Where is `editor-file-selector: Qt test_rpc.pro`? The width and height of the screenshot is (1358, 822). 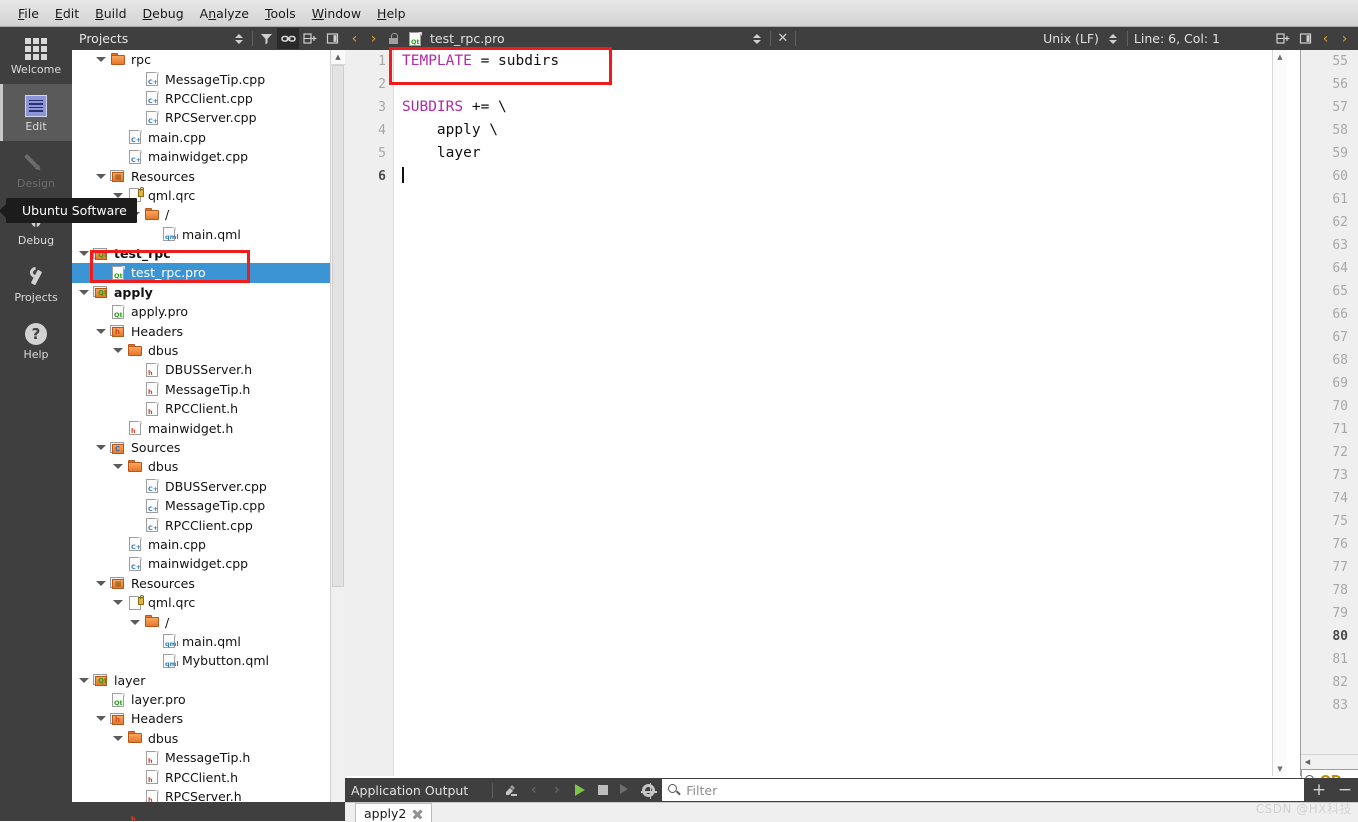
editor-file-selector: Qt test_rpc.pro is located at coordinates (456, 39).